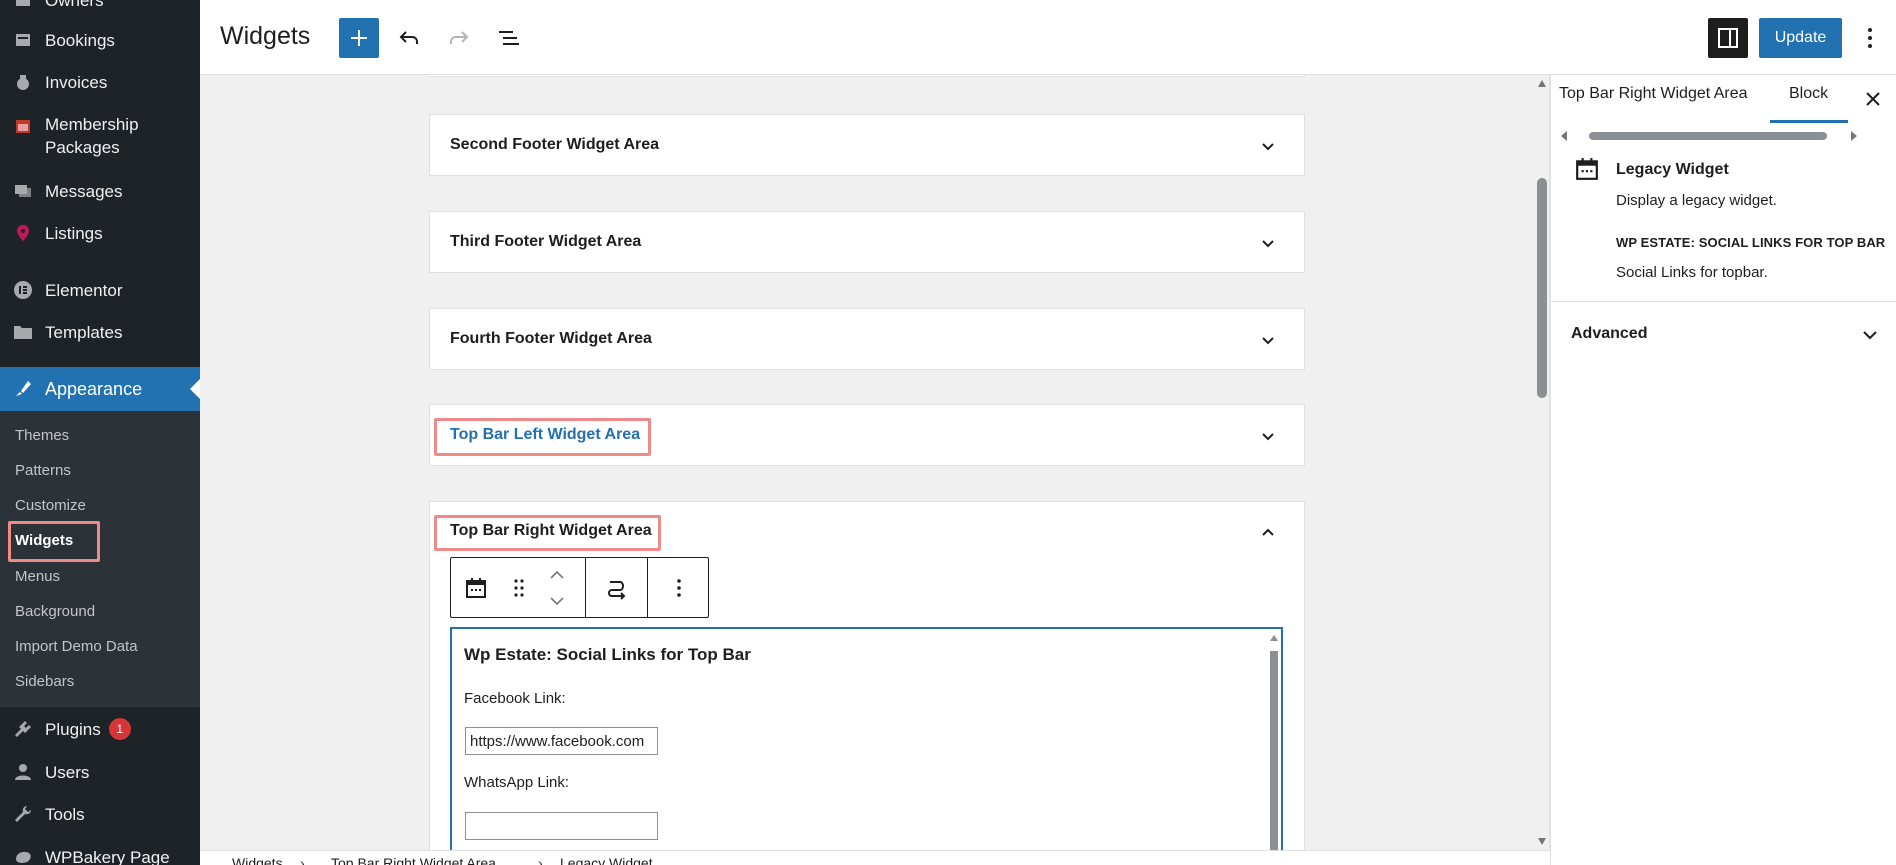  I want to click on submenu-background: Background, so click(55, 611).